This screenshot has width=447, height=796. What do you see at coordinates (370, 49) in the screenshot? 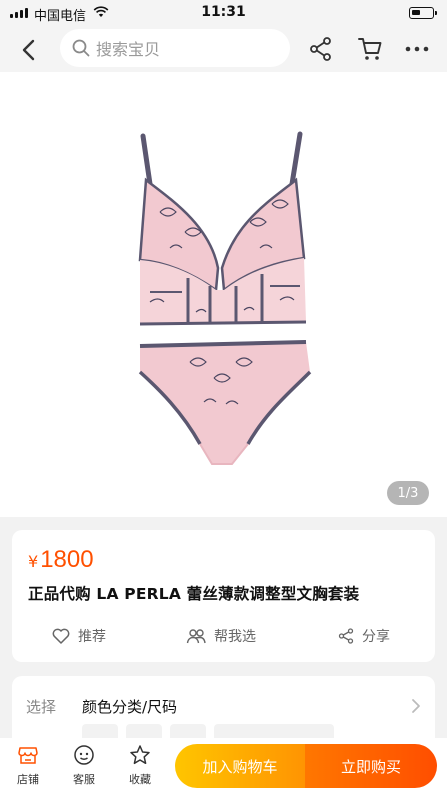
I see `cart-icon` at bounding box center [370, 49].